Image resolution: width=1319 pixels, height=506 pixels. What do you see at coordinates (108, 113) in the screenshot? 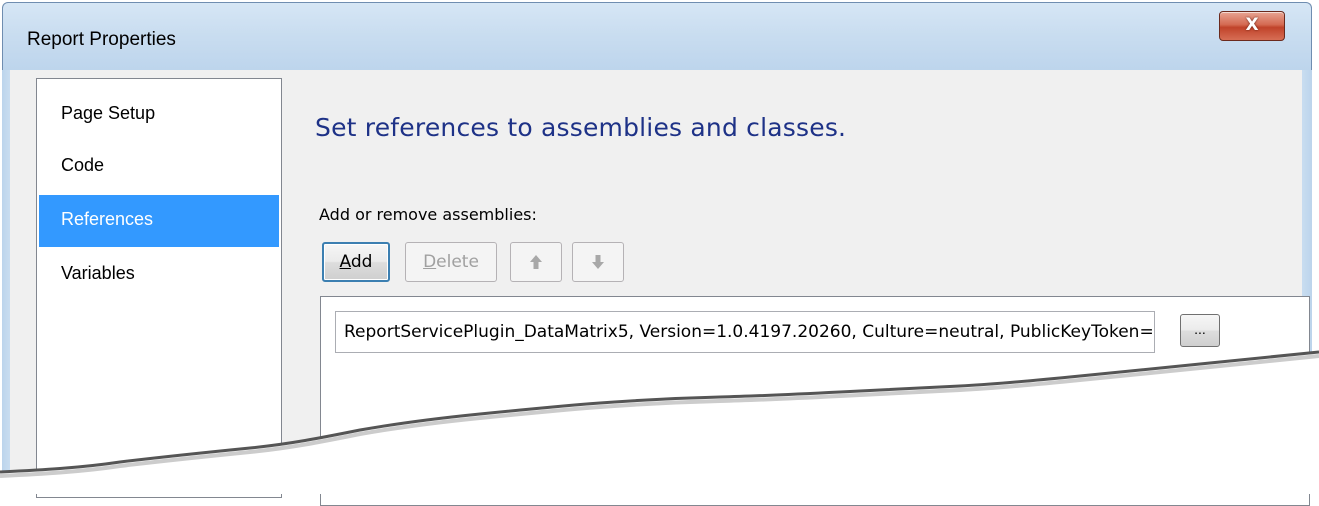
I see `sidebar-item-label: Page Setup` at bounding box center [108, 113].